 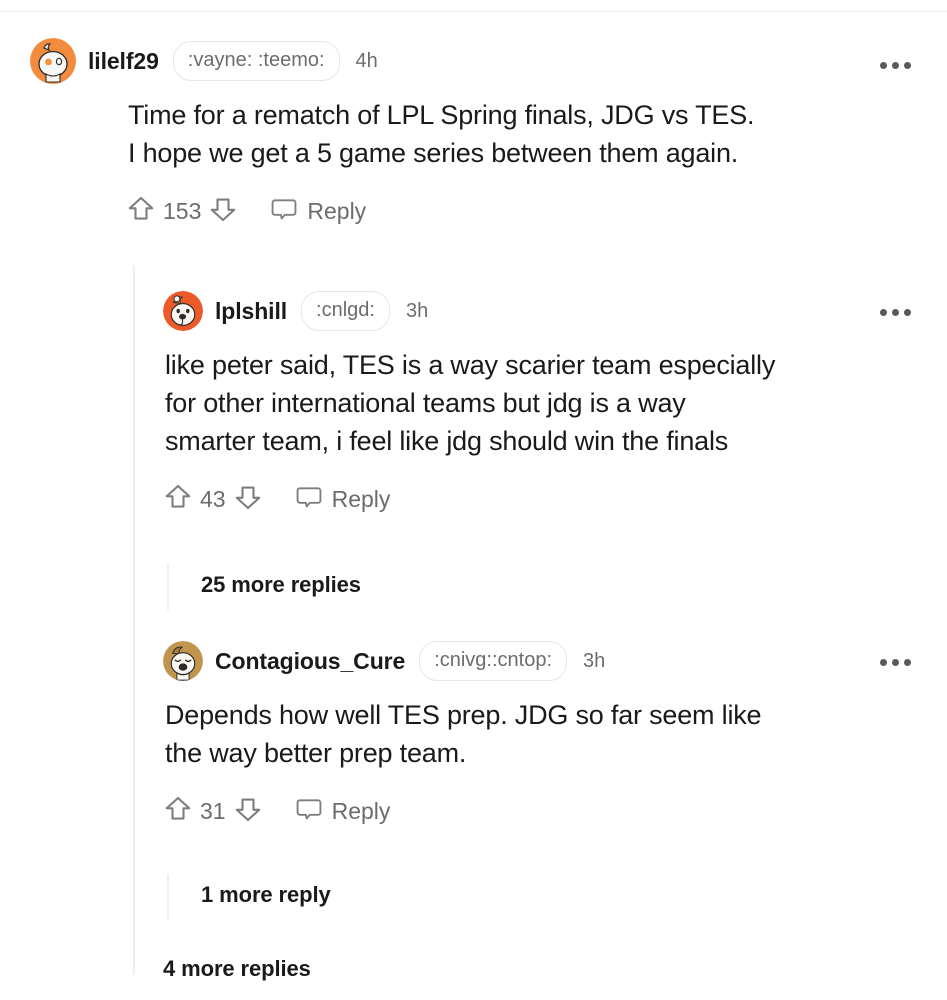 What do you see at coordinates (266, 895) in the screenshot?
I see `more-replies-2: 1 more reply` at bounding box center [266, 895].